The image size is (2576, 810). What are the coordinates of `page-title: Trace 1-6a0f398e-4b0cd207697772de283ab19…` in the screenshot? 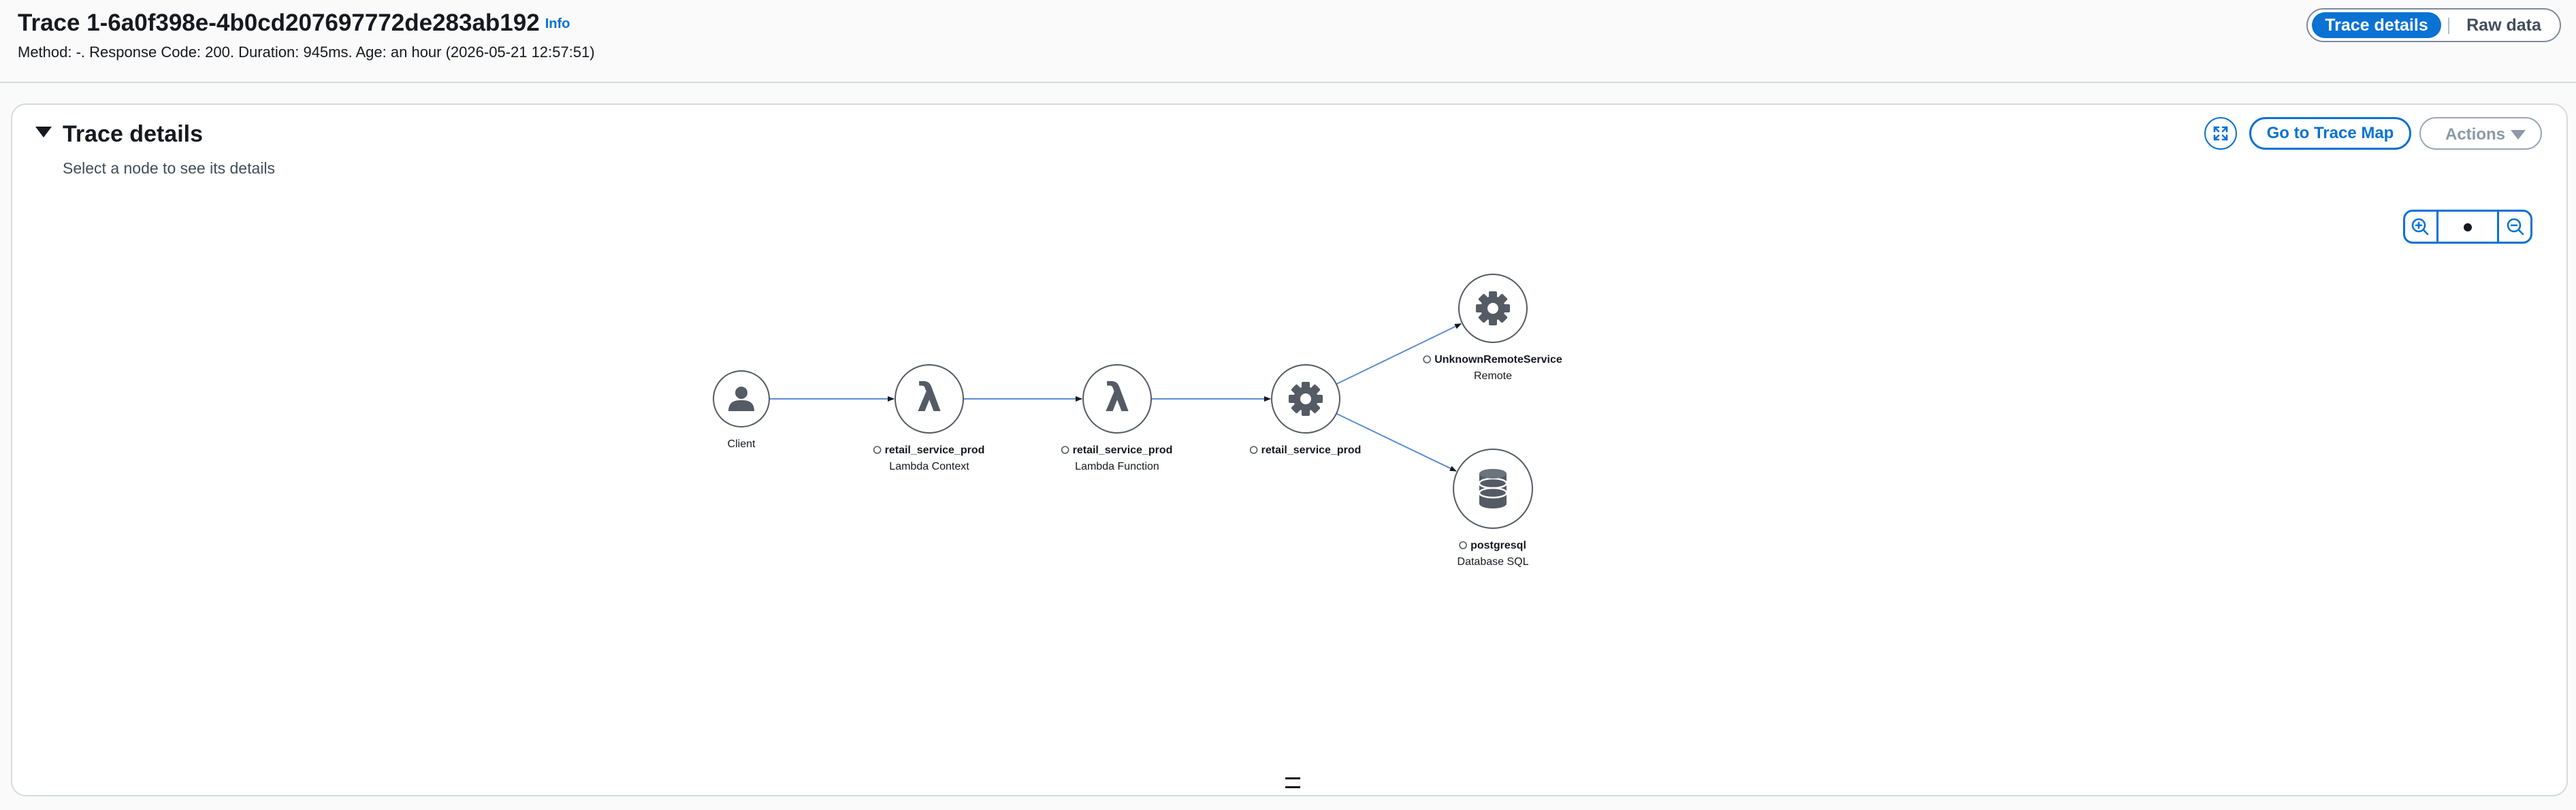 It's located at (294, 24).